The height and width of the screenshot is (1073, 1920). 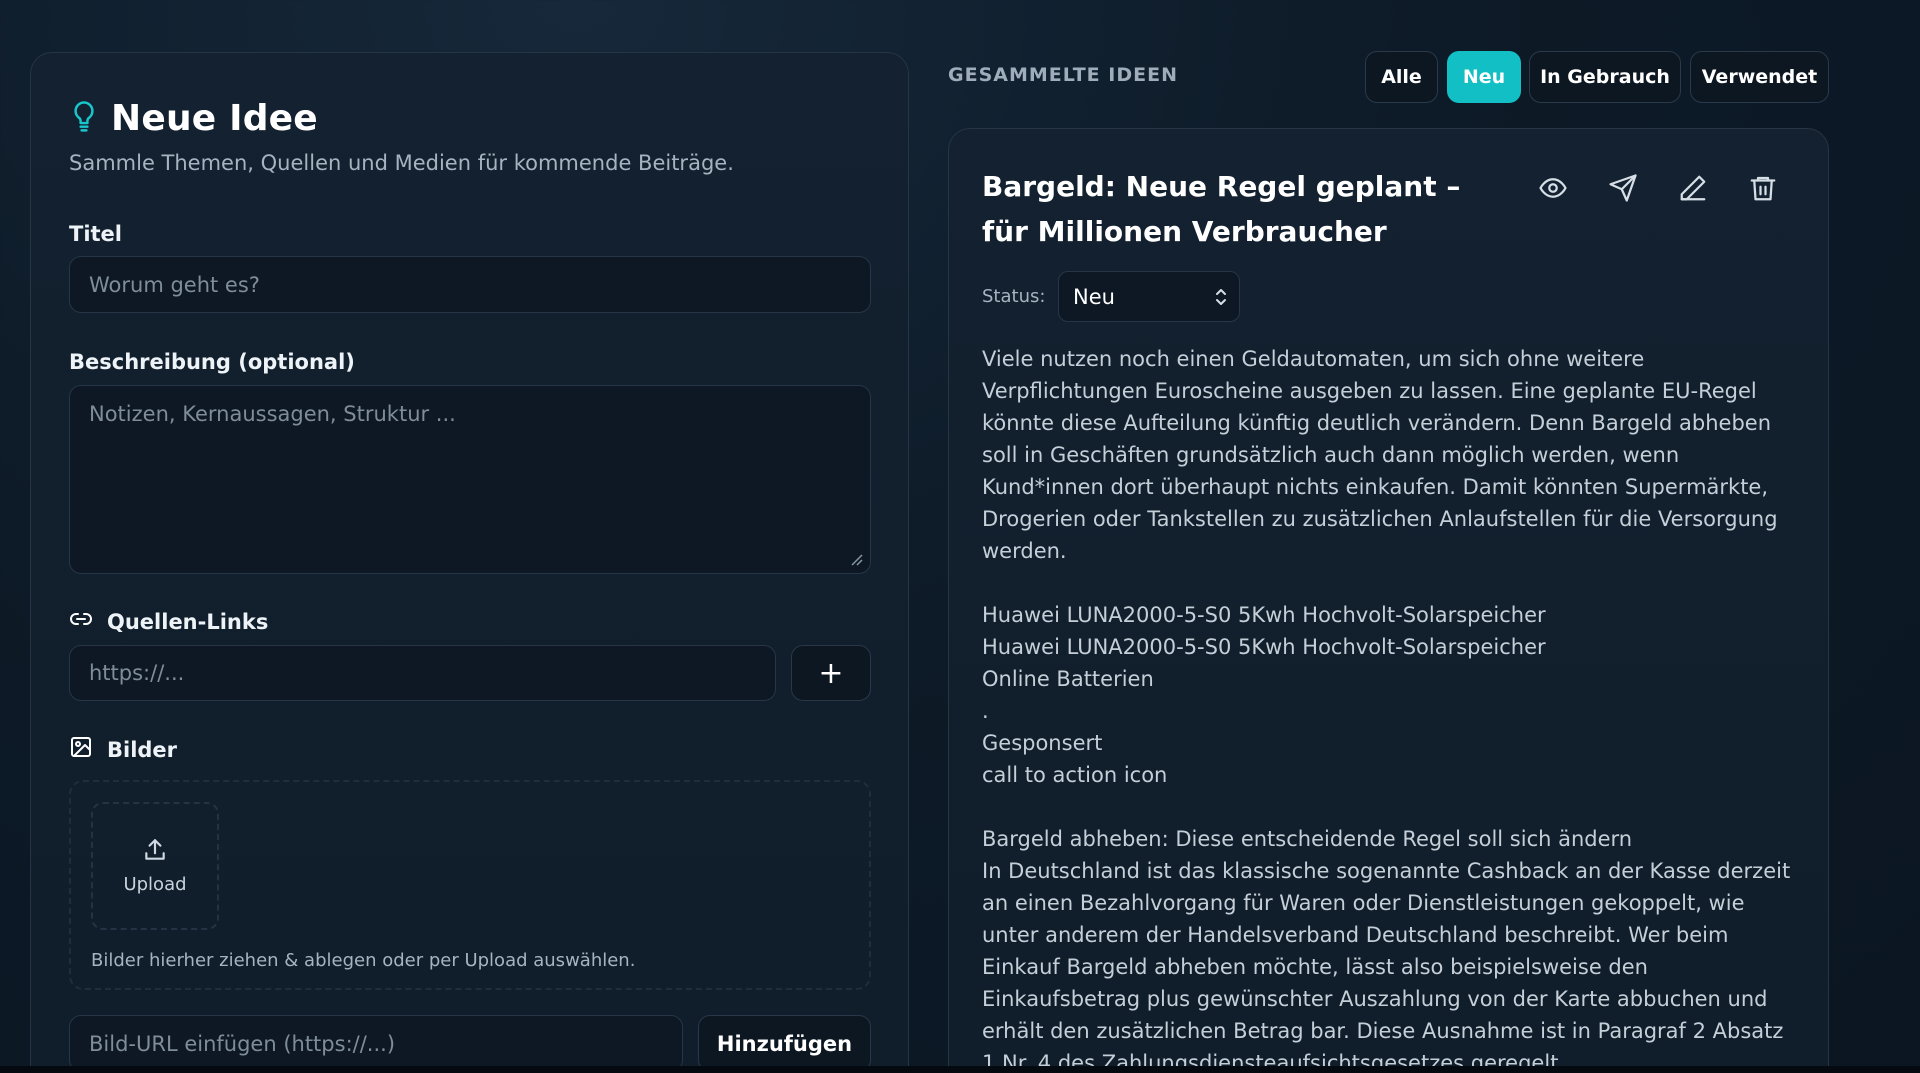 What do you see at coordinates (1014, 296) in the screenshot?
I see `status-label: Status:` at bounding box center [1014, 296].